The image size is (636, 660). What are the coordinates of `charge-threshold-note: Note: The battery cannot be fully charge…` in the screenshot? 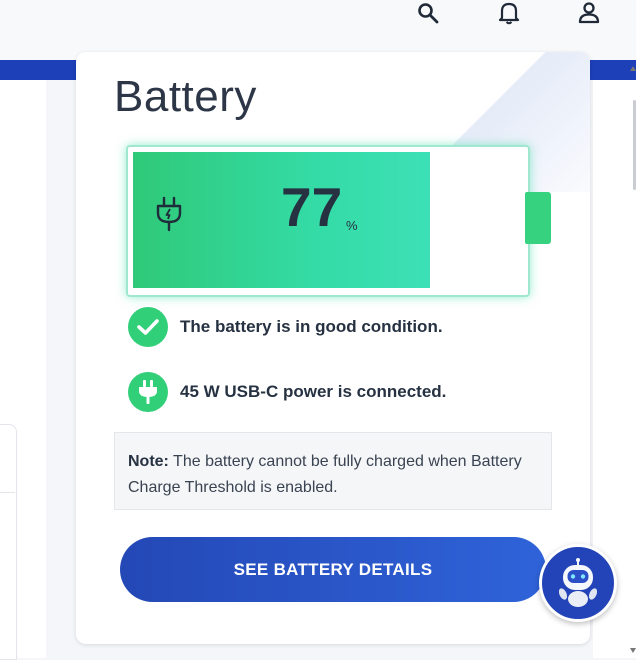 It's located at (333, 471).